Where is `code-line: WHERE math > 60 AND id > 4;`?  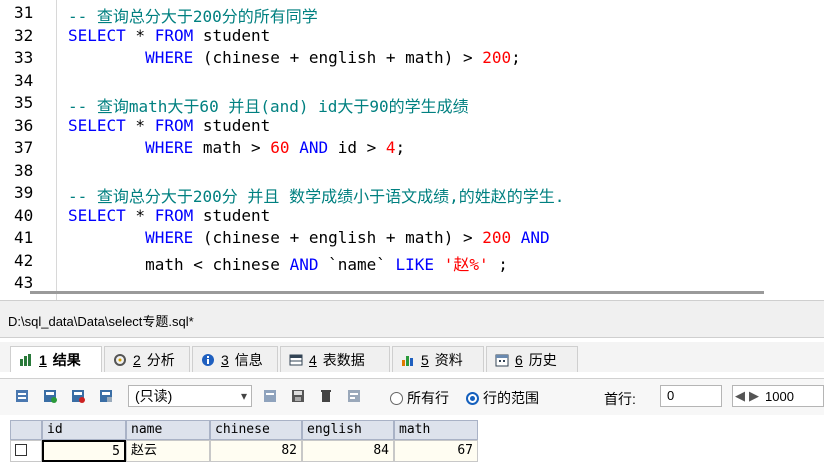
code-line: WHERE math > 60 AND id > 4; is located at coordinates (236, 149).